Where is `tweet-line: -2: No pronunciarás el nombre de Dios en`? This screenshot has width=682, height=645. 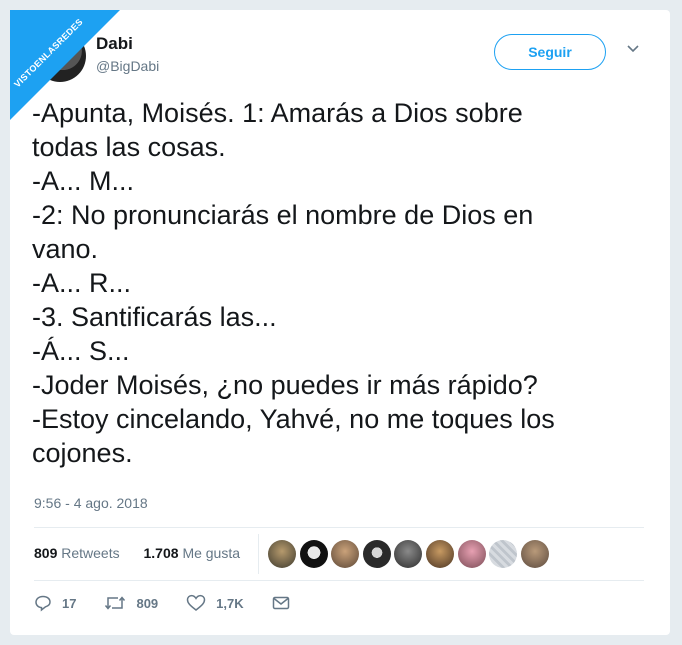 tweet-line: -2: No pronunciarás el nombre de Dios en is located at coordinates (283, 215).